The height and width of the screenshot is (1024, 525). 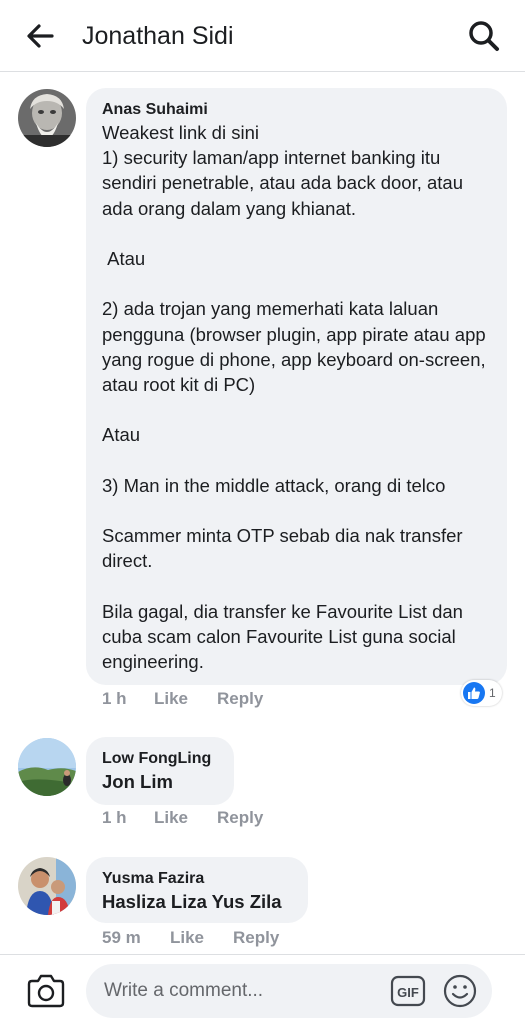 I want to click on camera-button, so click(x=46, y=991).